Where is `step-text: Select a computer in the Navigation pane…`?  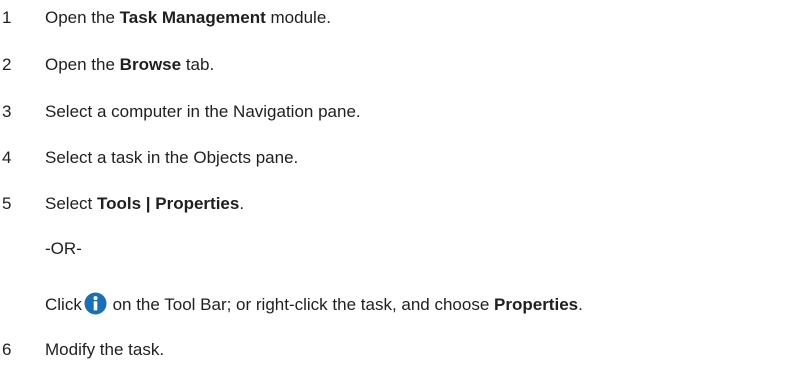 step-text: Select a computer in the Navigation pane… is located at coordinates (203, 111).